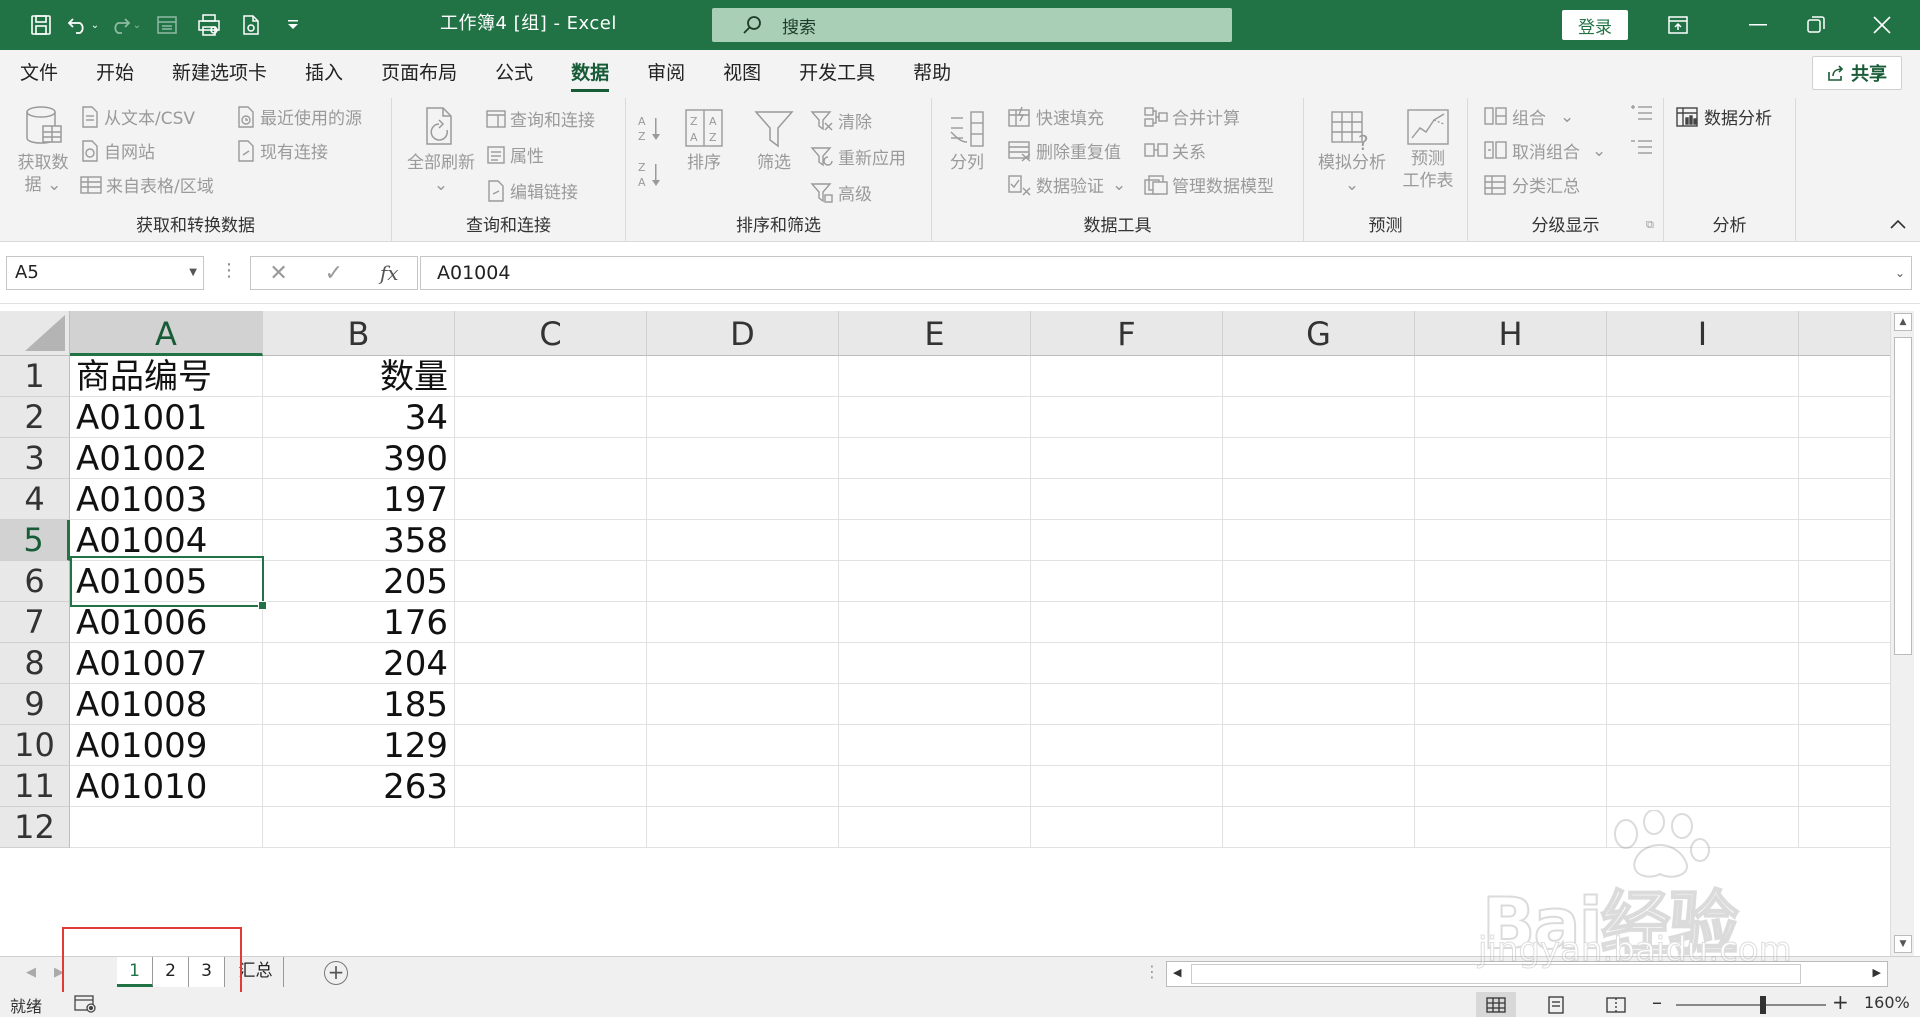 Image resolution: width=1920 pixels, height=1017 pixels. What do you see at coordinates (359, 786) in the screenshot?
I see `cell-b11: 263` at bounding box center [359, 786].